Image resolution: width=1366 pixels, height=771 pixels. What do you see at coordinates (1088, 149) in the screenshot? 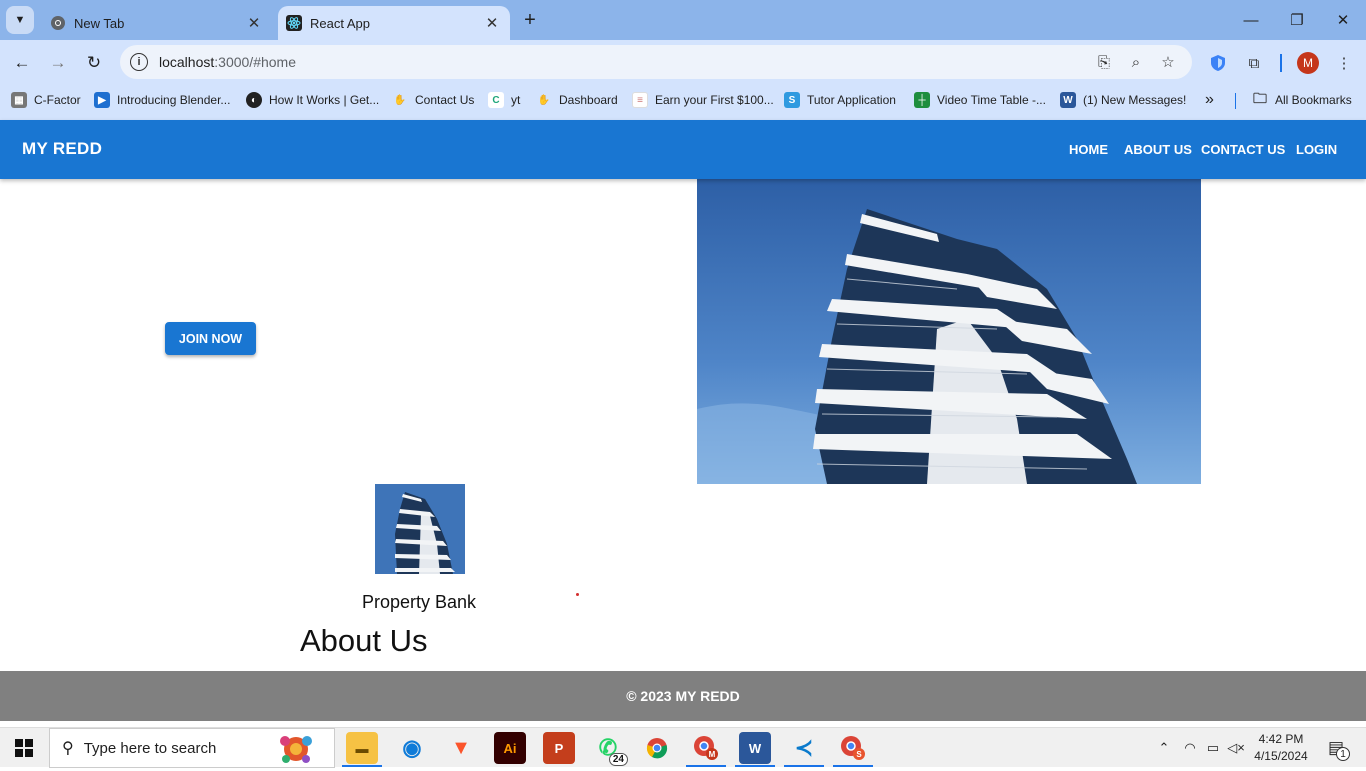
I see `nav-home-link: HOME` at bounding box center [1088, 149].